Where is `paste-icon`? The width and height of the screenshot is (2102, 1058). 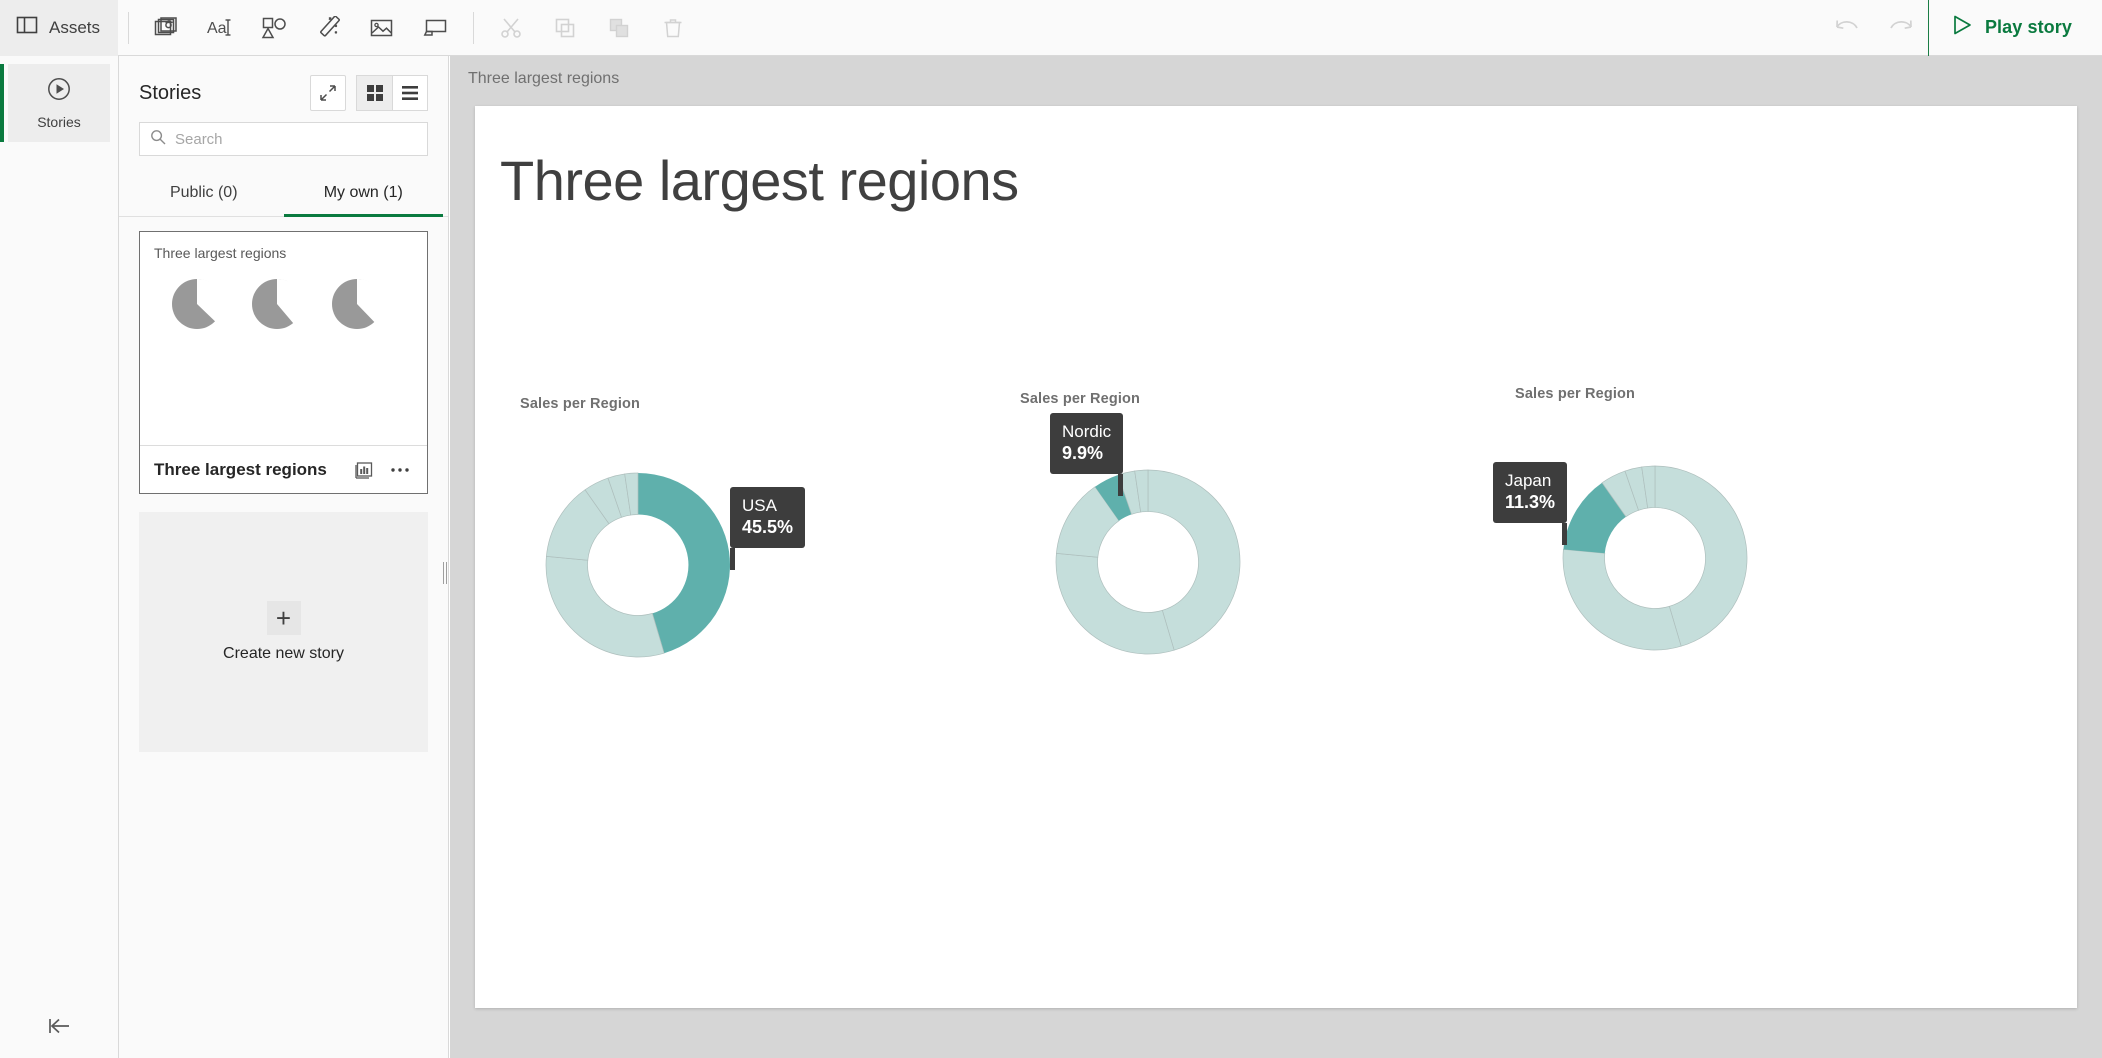 paste-icon is located at coordinates (619, 28).